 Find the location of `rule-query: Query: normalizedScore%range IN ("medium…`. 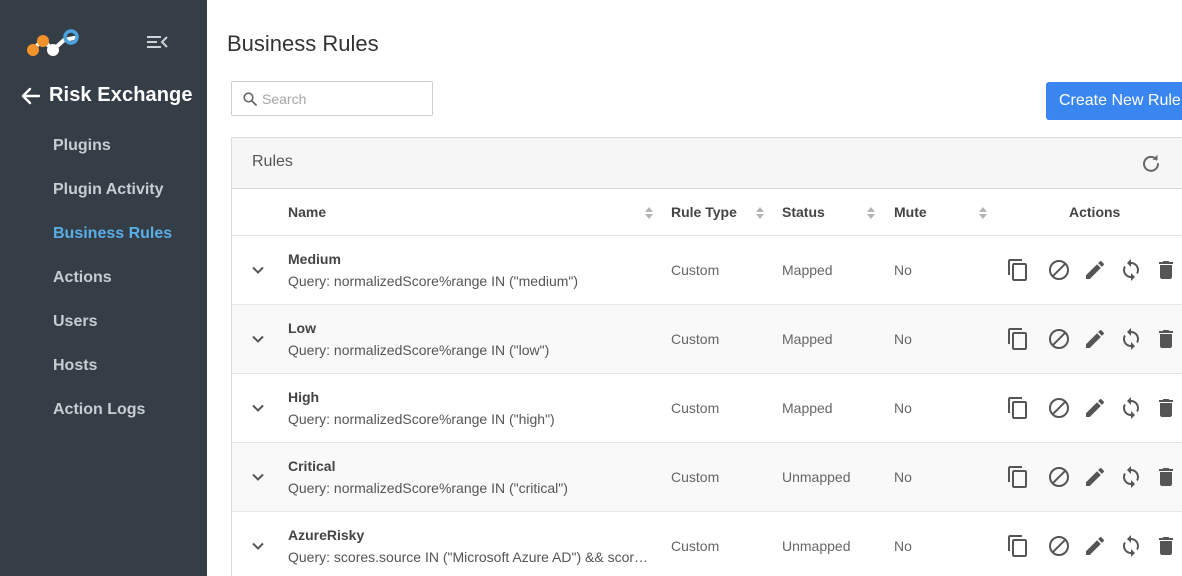

rule-query: Query: normalizedScore%range IN ("medium… is located at coordinates (433, 281).